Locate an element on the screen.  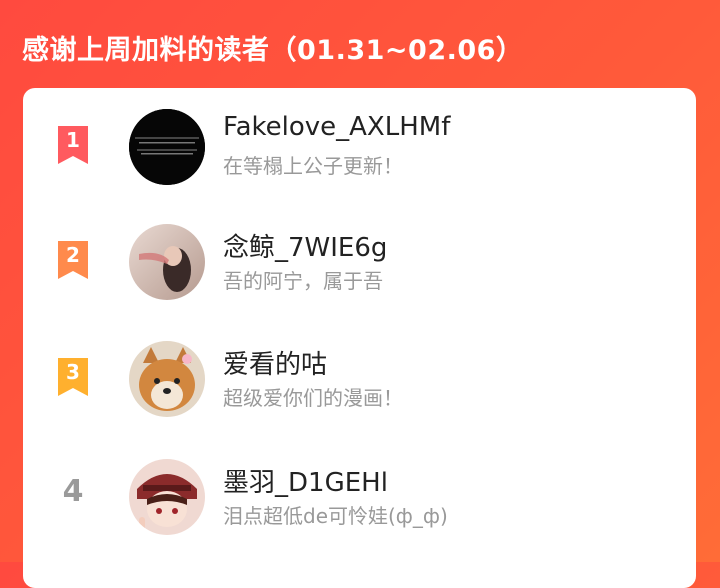
reader-message: 吾的阿宁，属于吾 is located at coordinates (303, 281).